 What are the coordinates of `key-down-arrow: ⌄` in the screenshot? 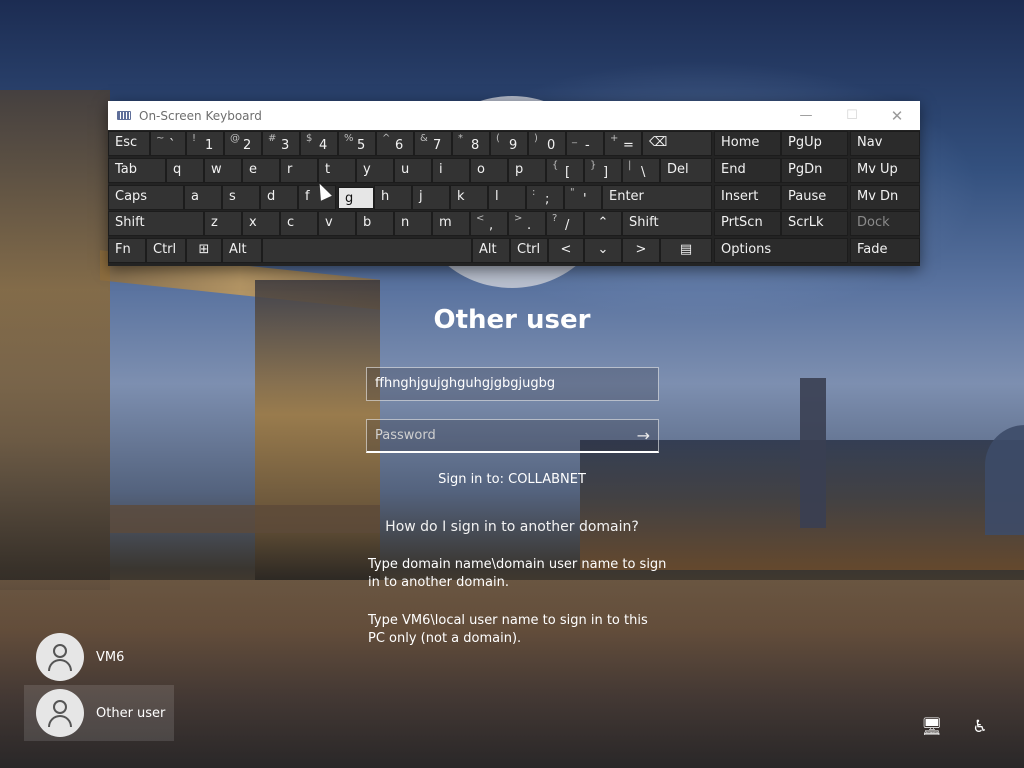 It's located at (603, 250).